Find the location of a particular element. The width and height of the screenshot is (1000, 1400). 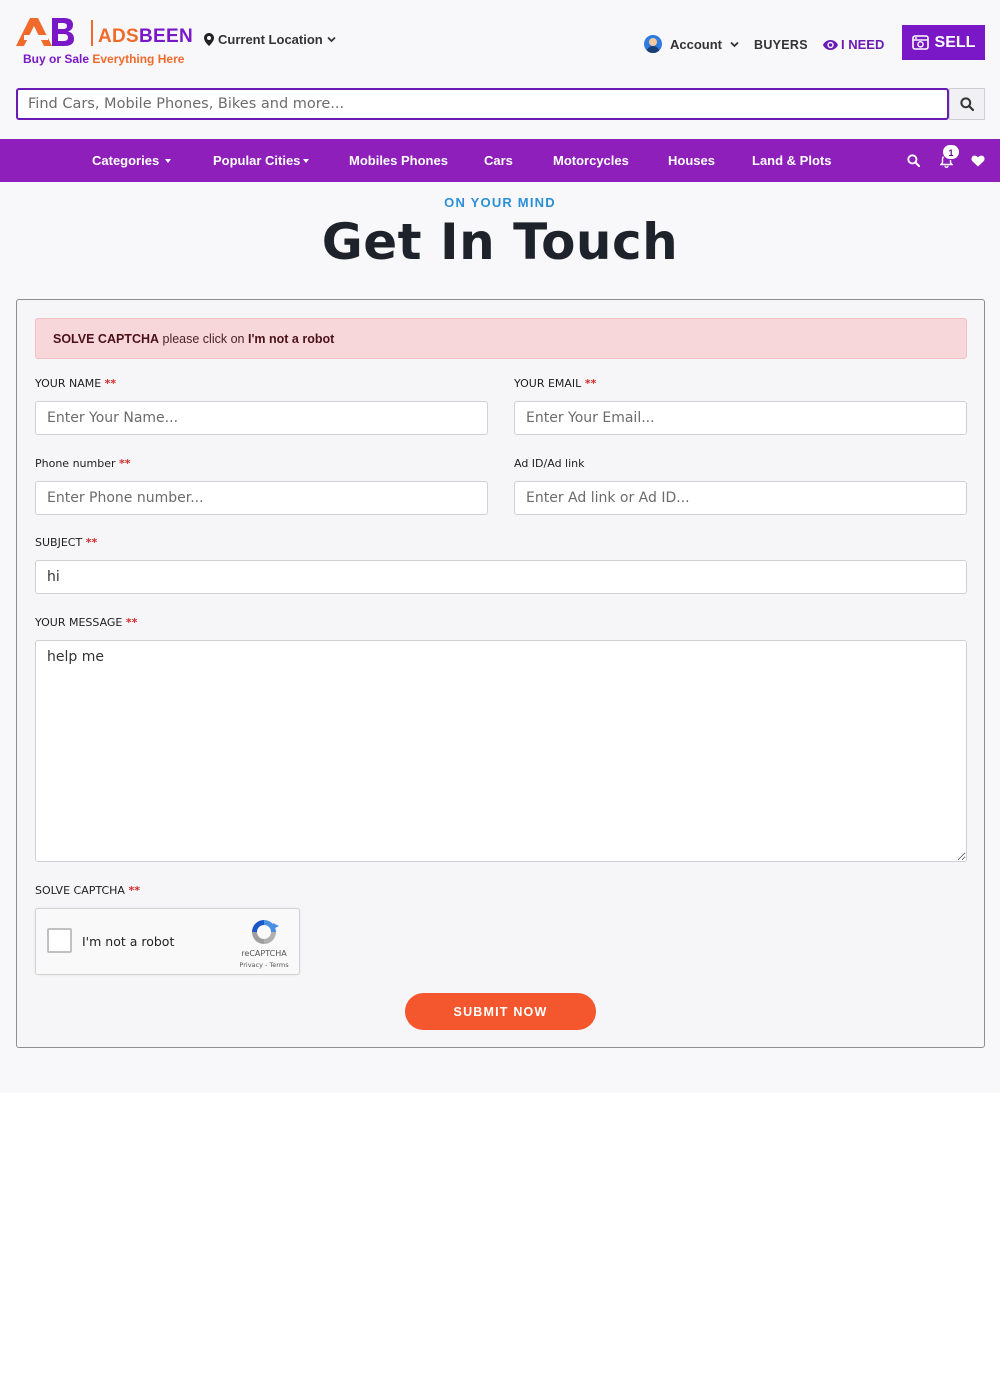

logo-divider is located at coordinates (92, 33).